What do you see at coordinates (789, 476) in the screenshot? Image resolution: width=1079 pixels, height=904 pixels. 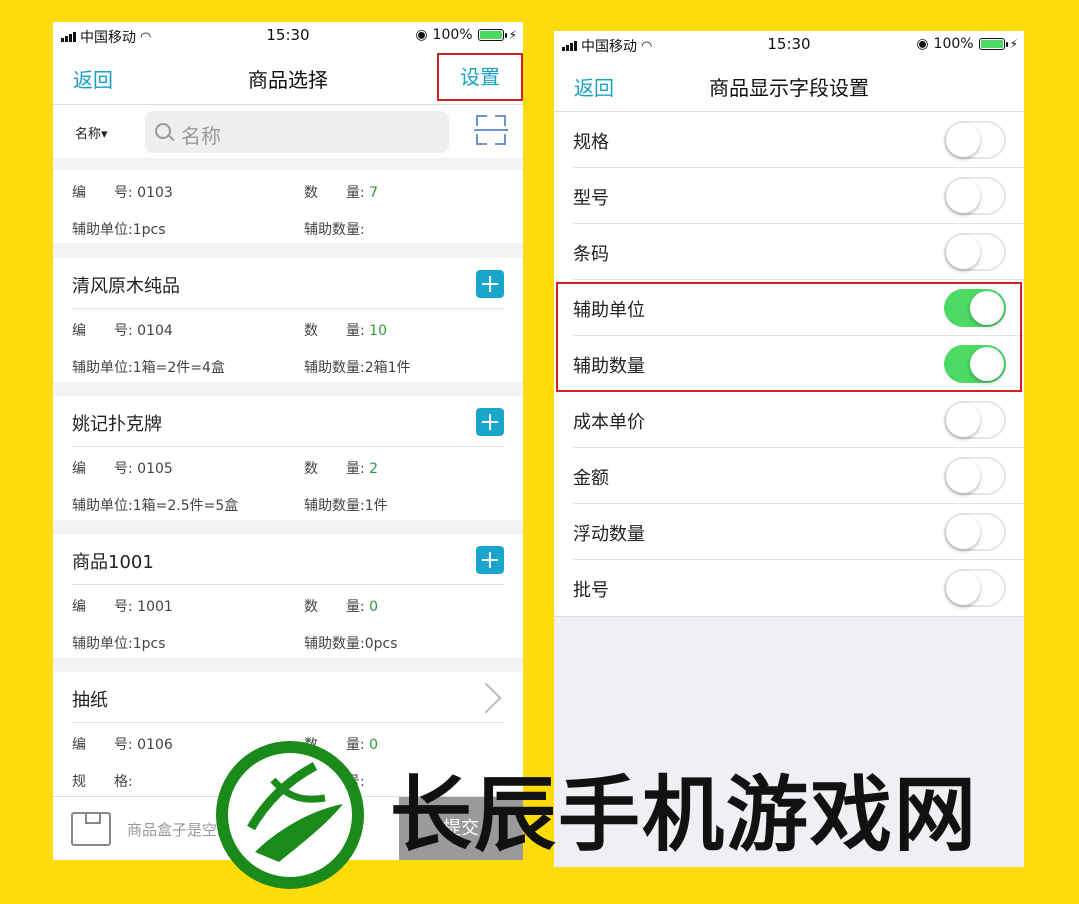 I see `field-toggle-row: 金额` at bounding box center [789, 476].